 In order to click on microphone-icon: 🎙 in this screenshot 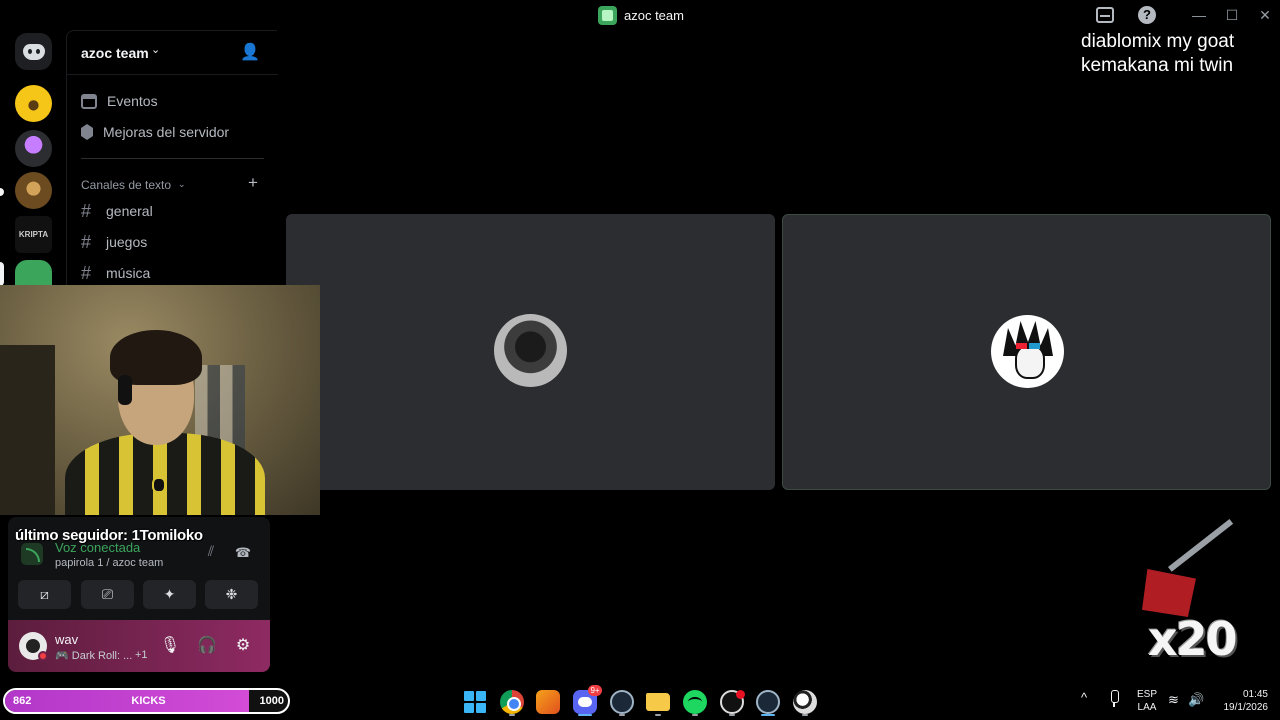, I will do `click(170, 646)`.